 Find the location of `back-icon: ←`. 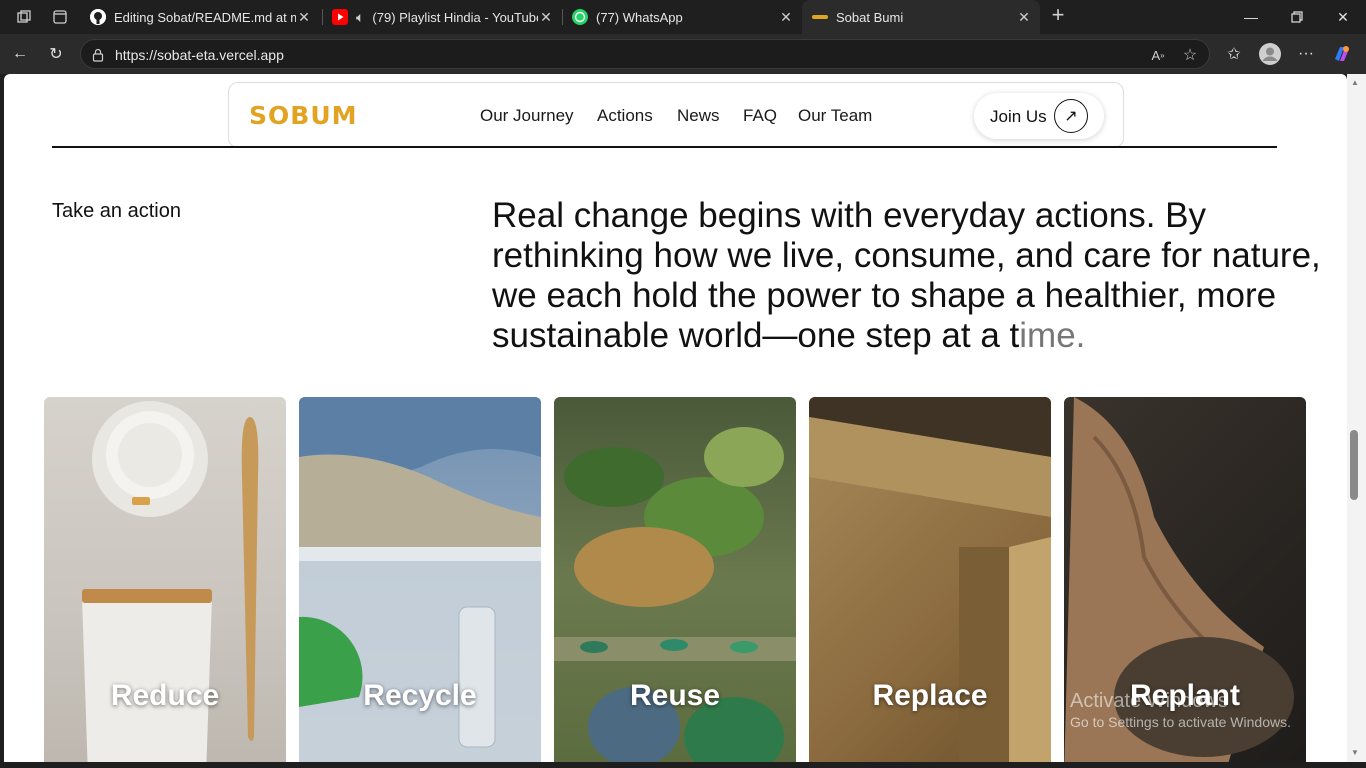

back-icon: ← is located at coordinates (20, 54).